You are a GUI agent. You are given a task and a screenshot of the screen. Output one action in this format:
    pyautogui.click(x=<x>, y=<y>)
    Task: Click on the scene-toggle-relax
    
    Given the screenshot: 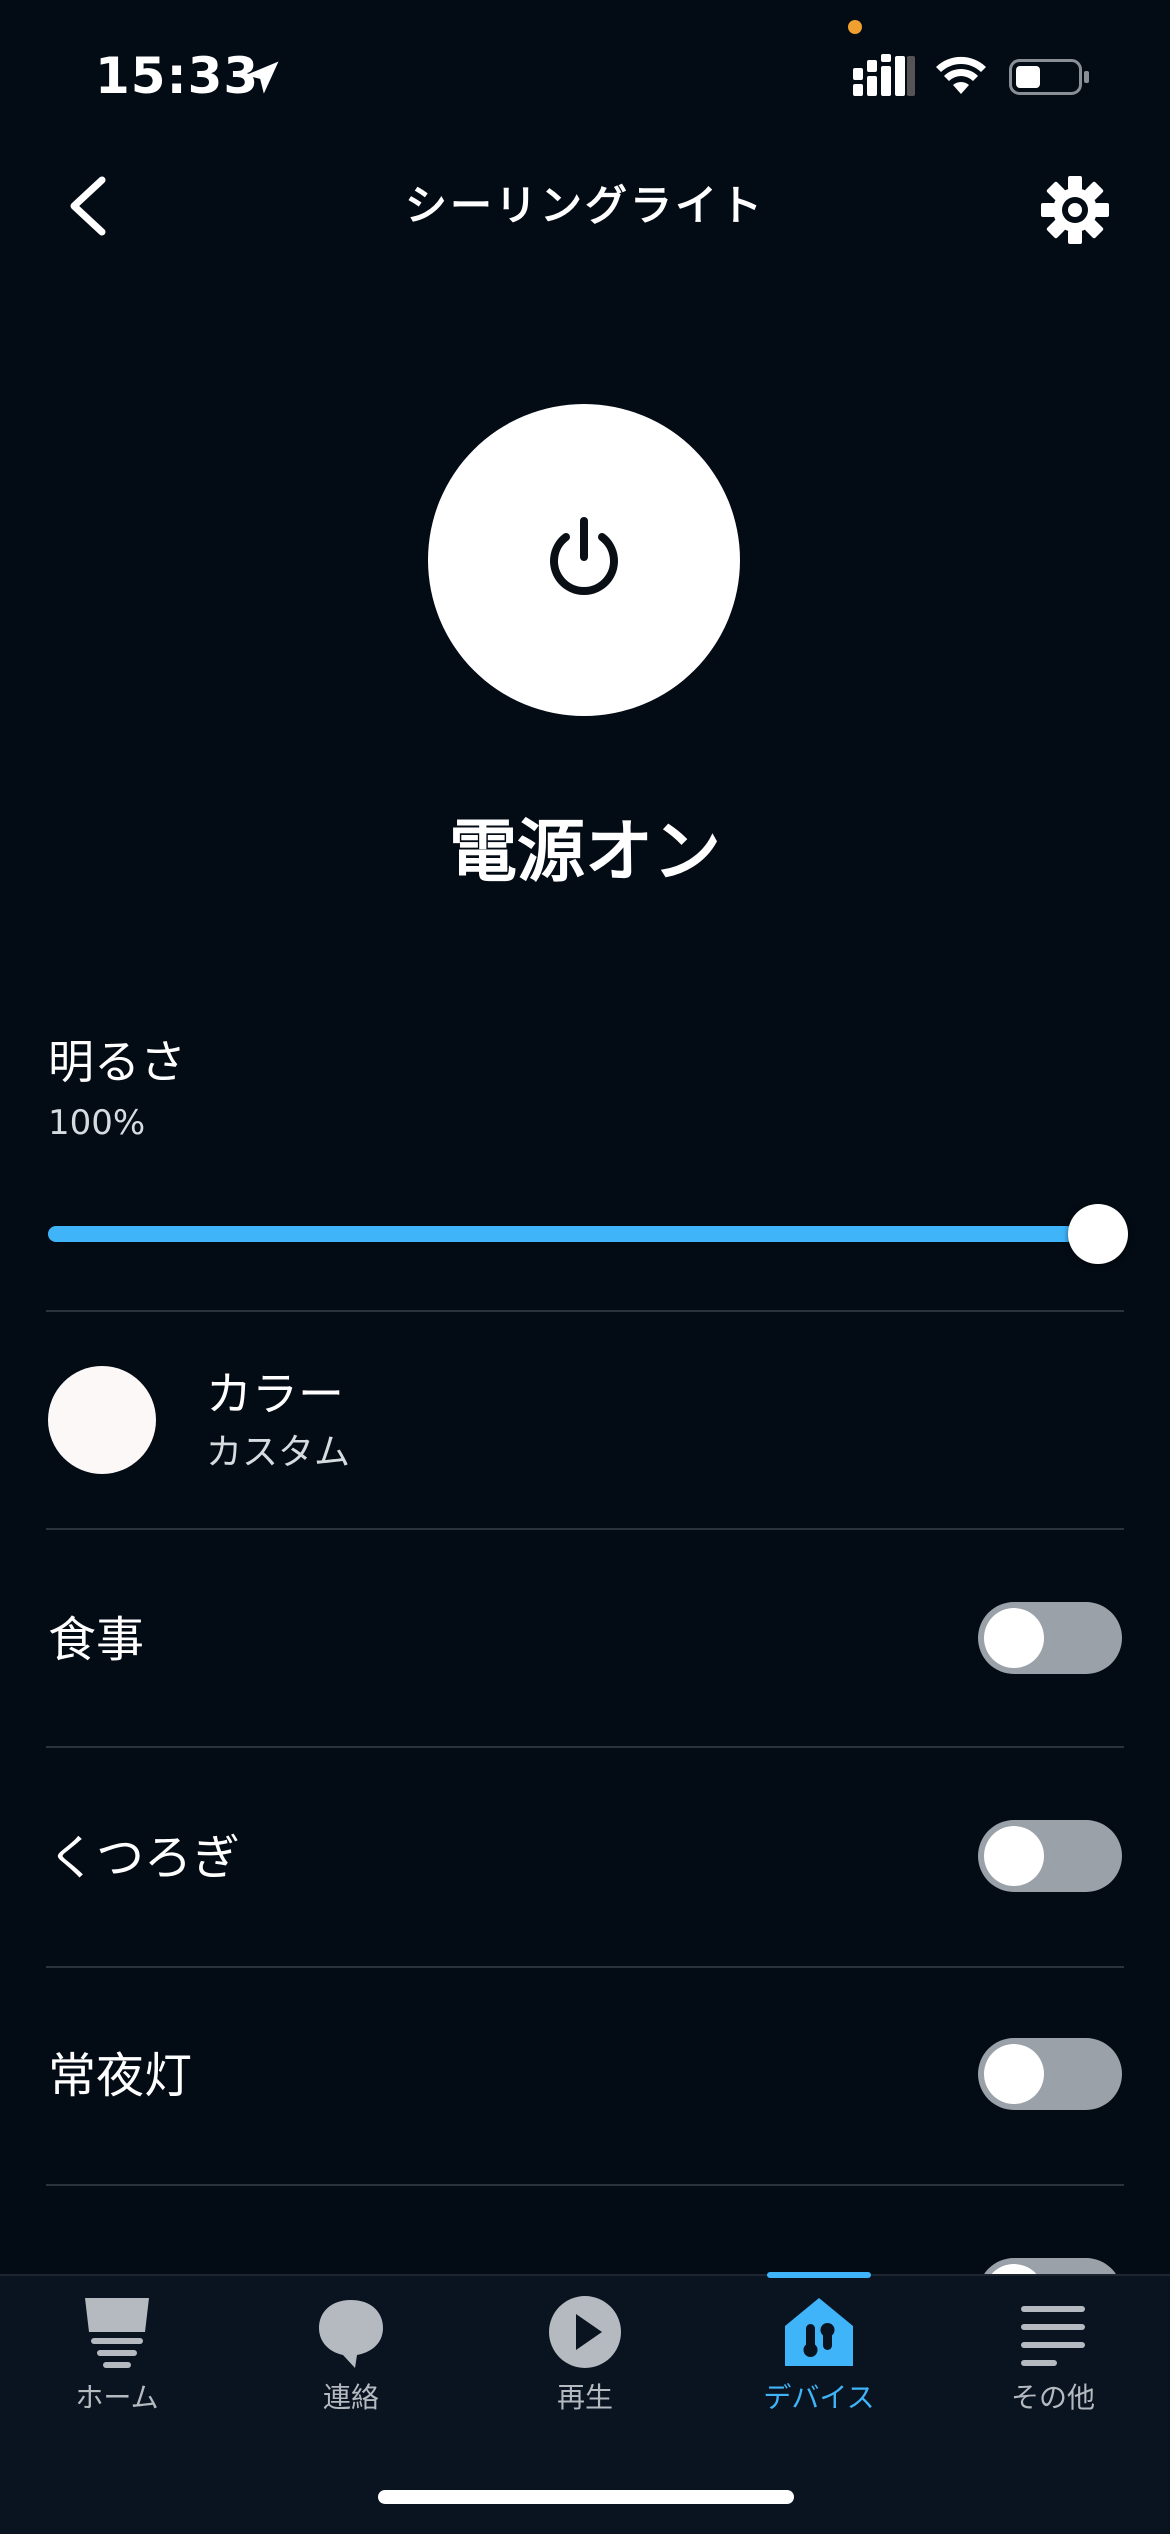 What is the action you would take?
    pyautogui.click(x=1050, y=1856)
    